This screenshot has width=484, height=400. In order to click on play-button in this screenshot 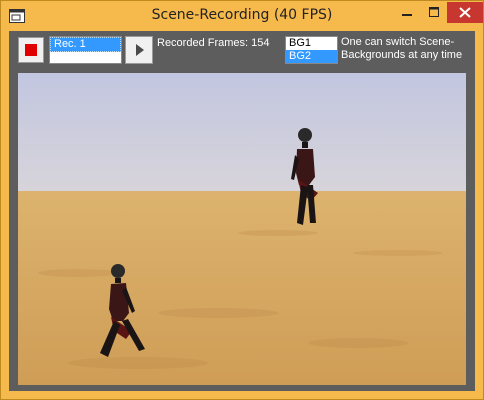, I will do `click(139, 50)`.